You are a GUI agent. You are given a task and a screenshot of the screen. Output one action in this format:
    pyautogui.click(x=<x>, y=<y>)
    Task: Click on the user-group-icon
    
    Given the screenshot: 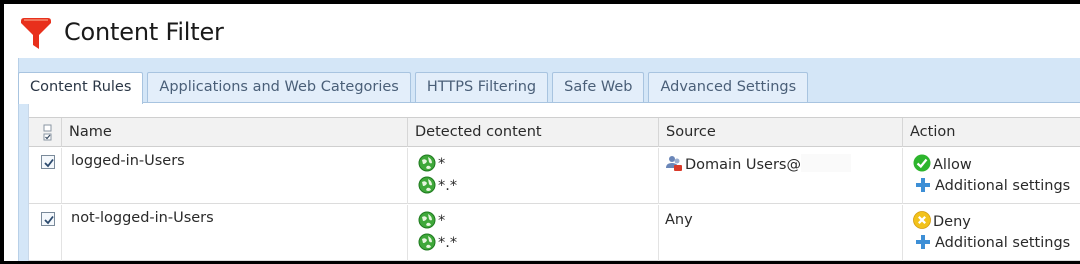 What is the action you would take?
    pyautogui.click(x=674, y=163)
    